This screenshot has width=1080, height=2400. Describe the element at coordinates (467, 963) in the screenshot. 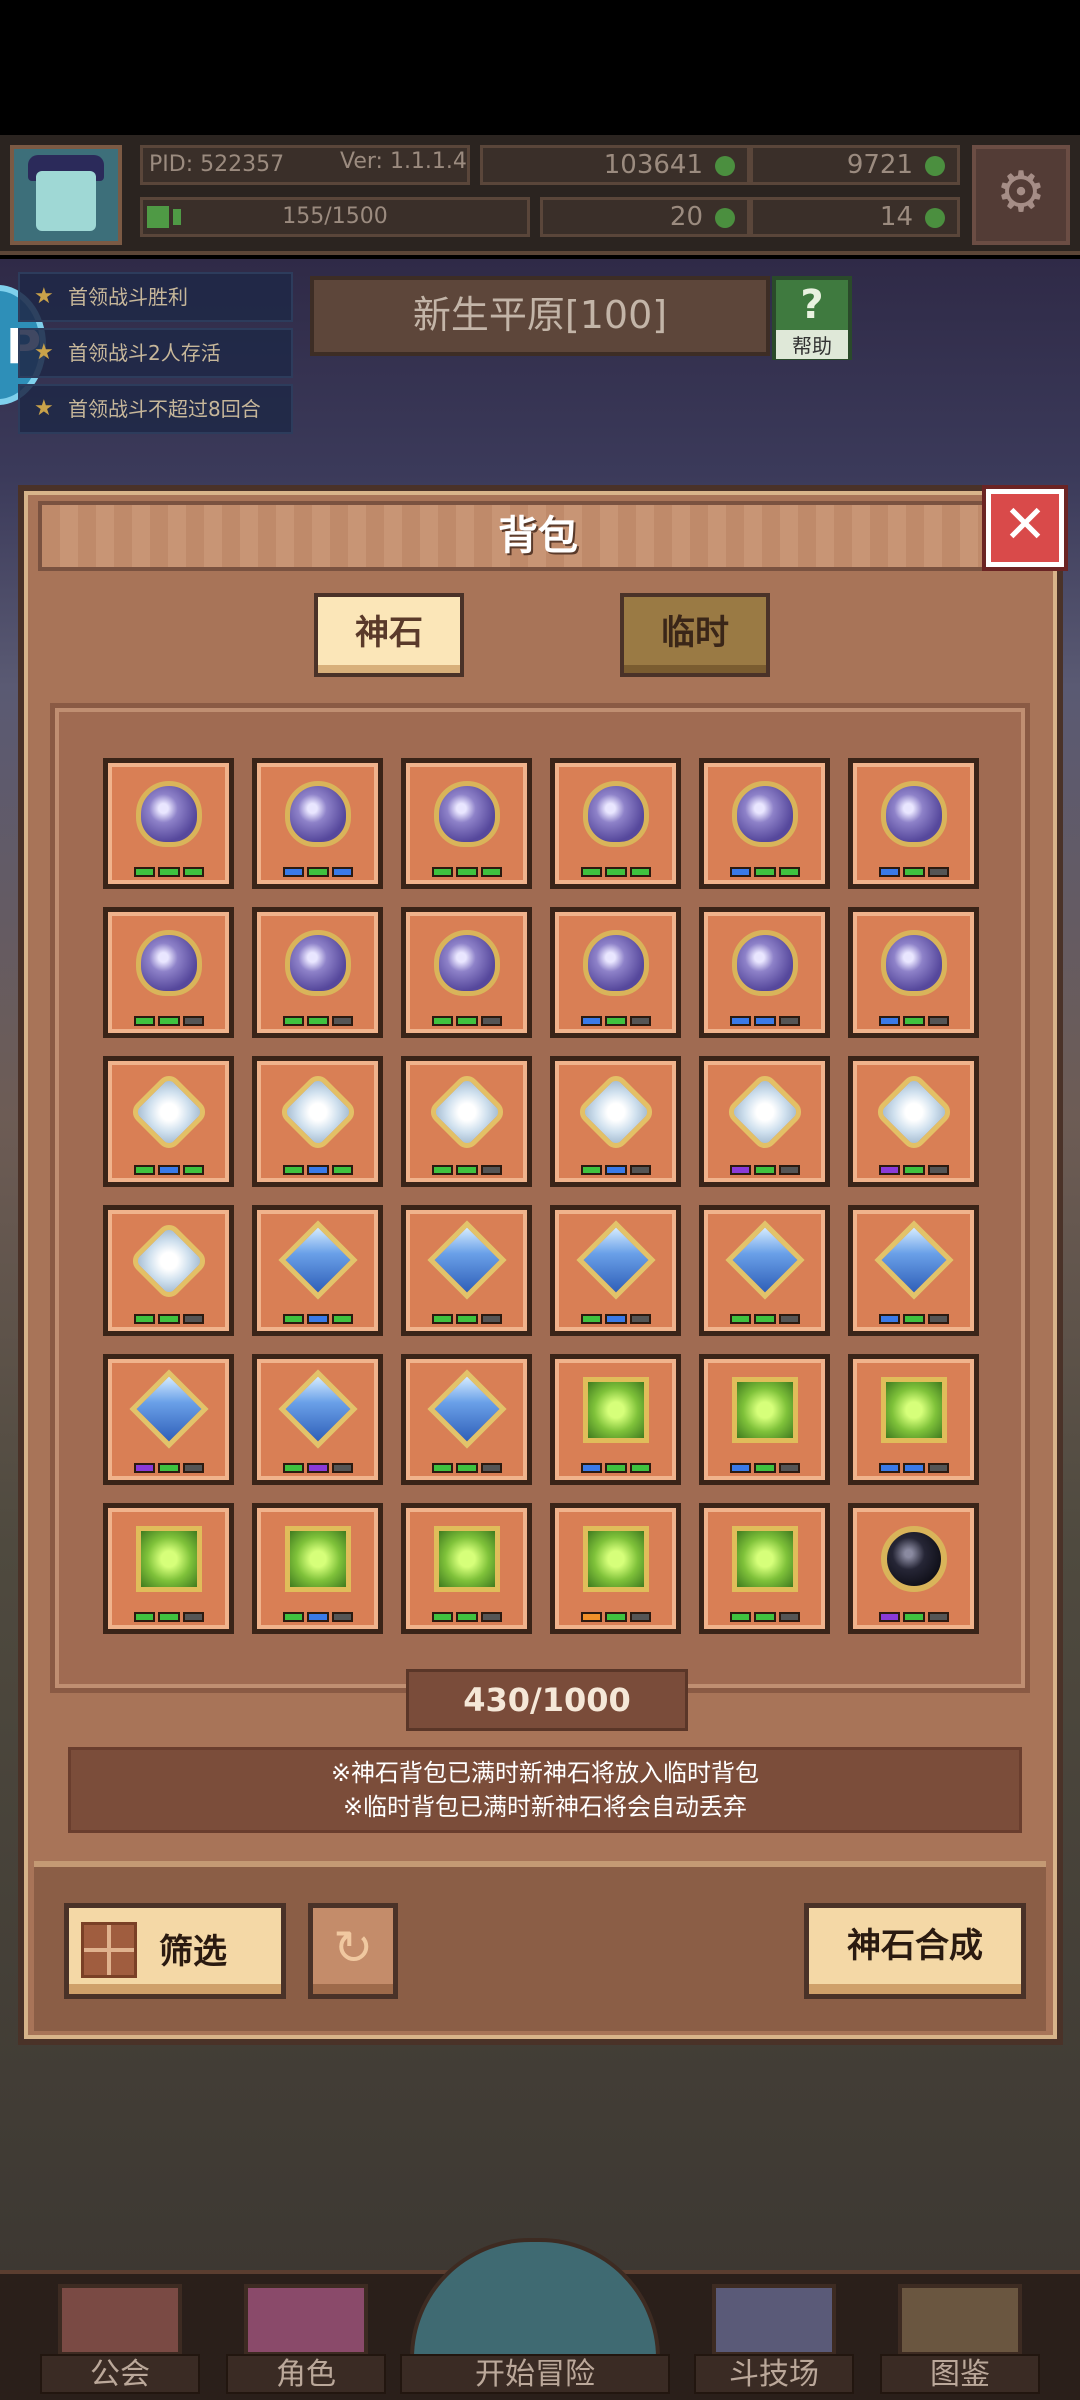

I see `purple-gem-icon` at that location.